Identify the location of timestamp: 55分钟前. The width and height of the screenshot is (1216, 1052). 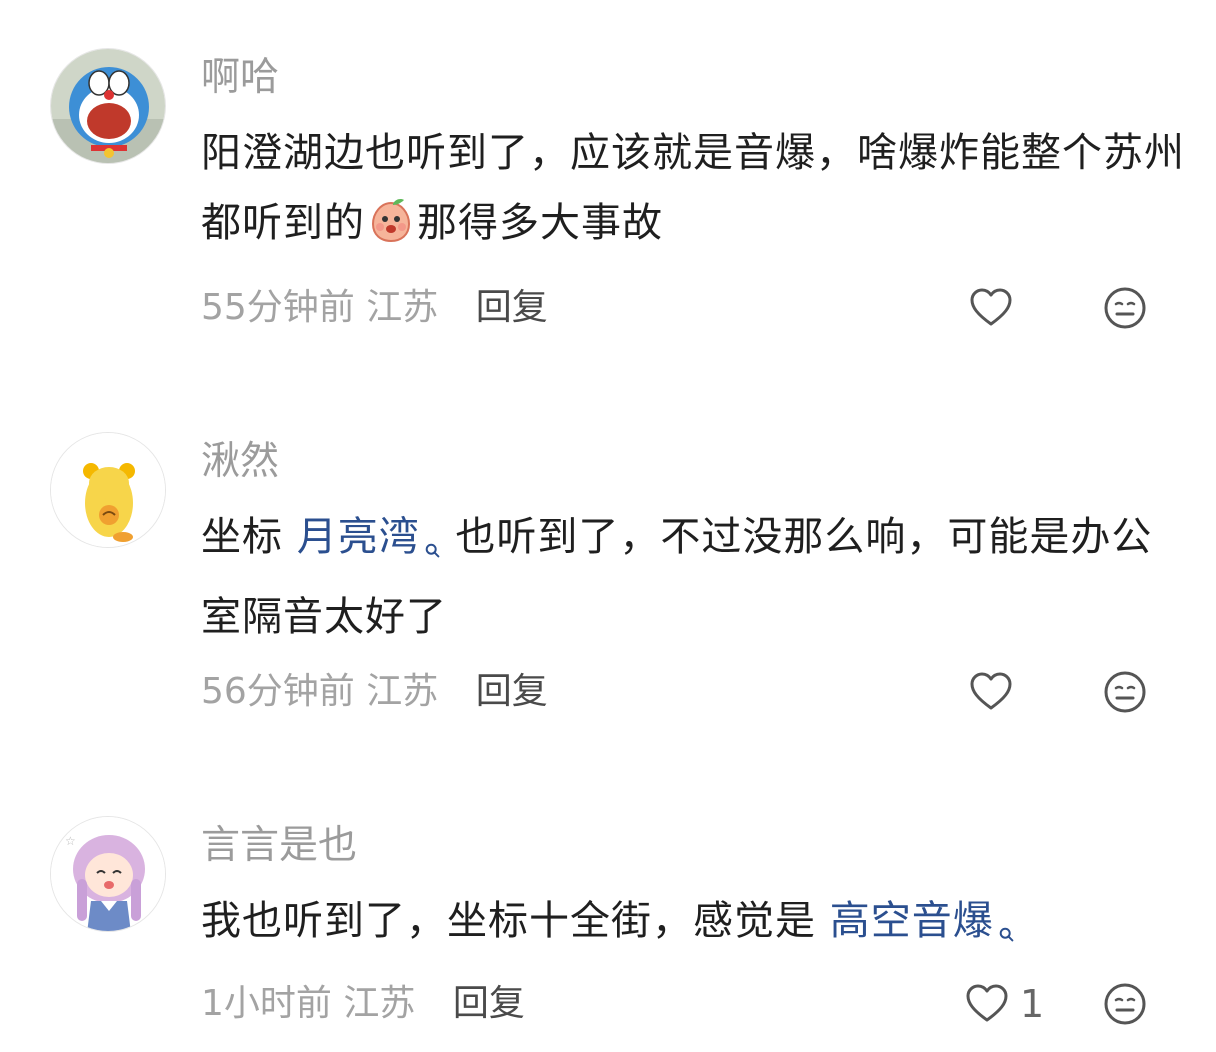
(278, 307).